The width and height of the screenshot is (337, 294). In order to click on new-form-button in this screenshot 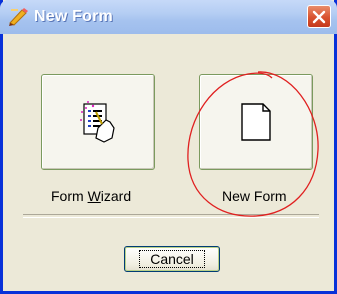, I will do `click(256, 122)`.